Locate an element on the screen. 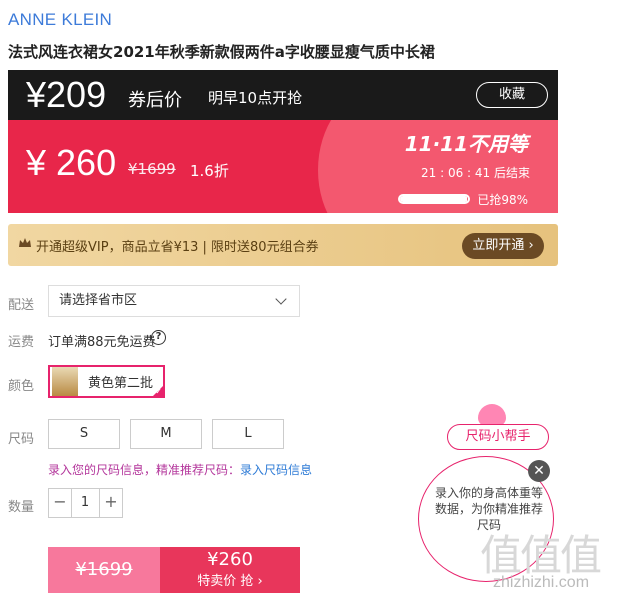  color-option-label: 黄色第二批 is located at coordinates (121, 383).